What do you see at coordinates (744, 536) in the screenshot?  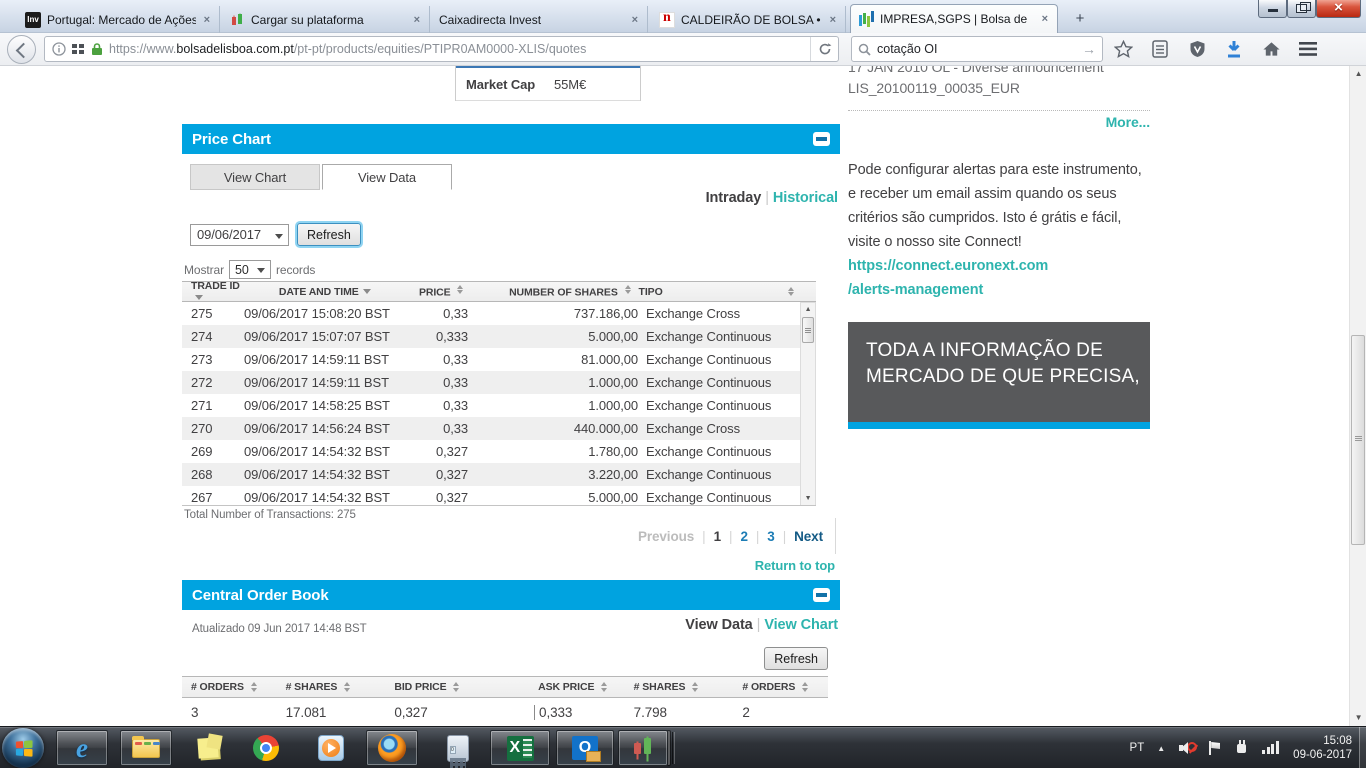 I see `page-2-link: 2` at bounding box center [744, 536].